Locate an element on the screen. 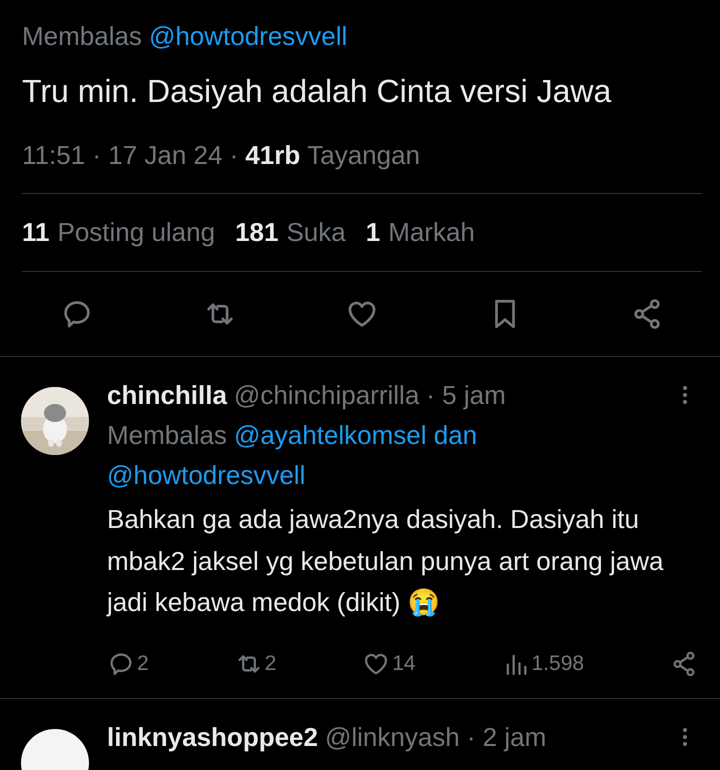 This screenshot has width=720, height=770. display-name: linknyashoppee2 is located at coordinates (212, 736).